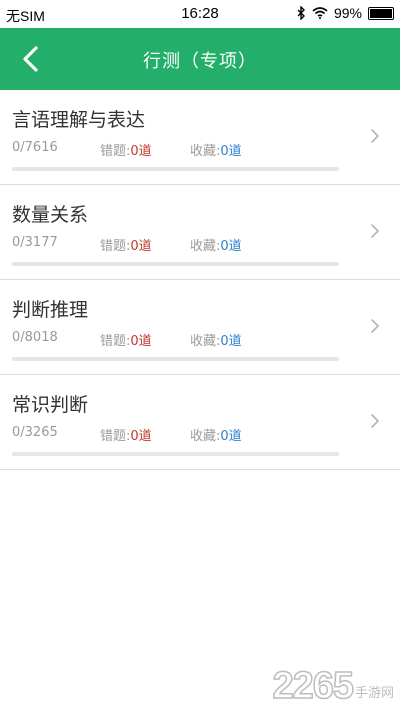 Image resolution: width=400 pixels, height=711 pixels. What do you see at coordinates (381, 13) in the screenshot?
I see `battery-icon` at bounding box center [381, 13].